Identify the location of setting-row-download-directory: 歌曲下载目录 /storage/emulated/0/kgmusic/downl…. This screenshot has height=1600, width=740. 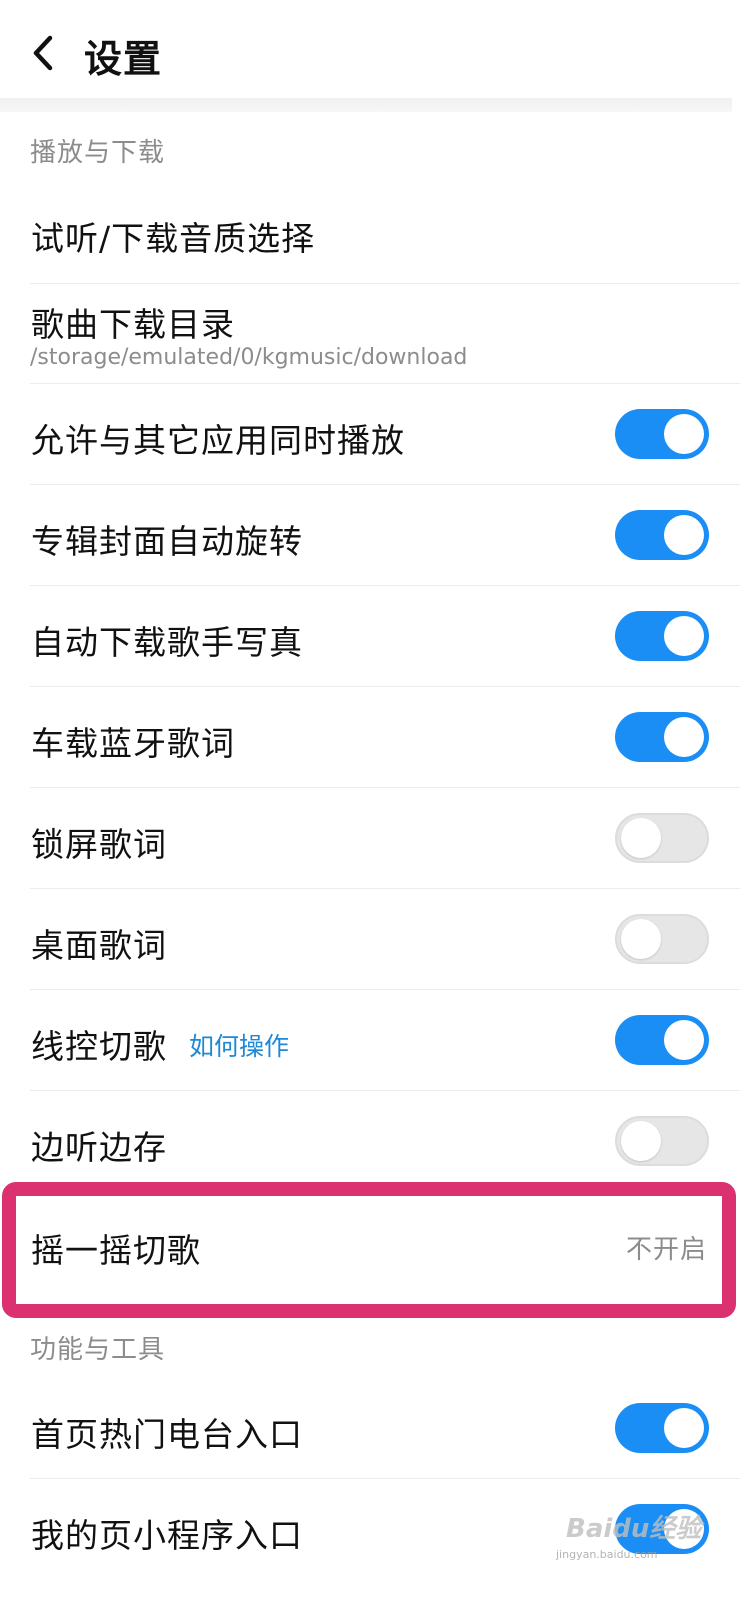
(370, 333).